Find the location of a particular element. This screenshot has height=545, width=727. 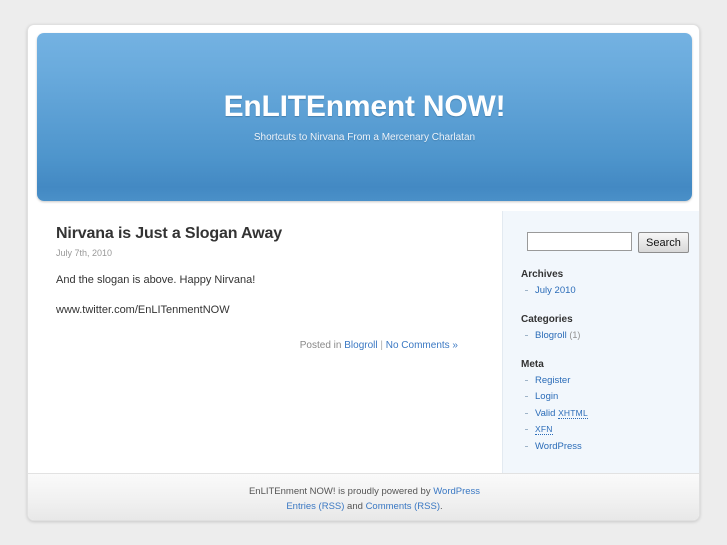

meta-valid-label: Valid is located at coordinates (545, 413).